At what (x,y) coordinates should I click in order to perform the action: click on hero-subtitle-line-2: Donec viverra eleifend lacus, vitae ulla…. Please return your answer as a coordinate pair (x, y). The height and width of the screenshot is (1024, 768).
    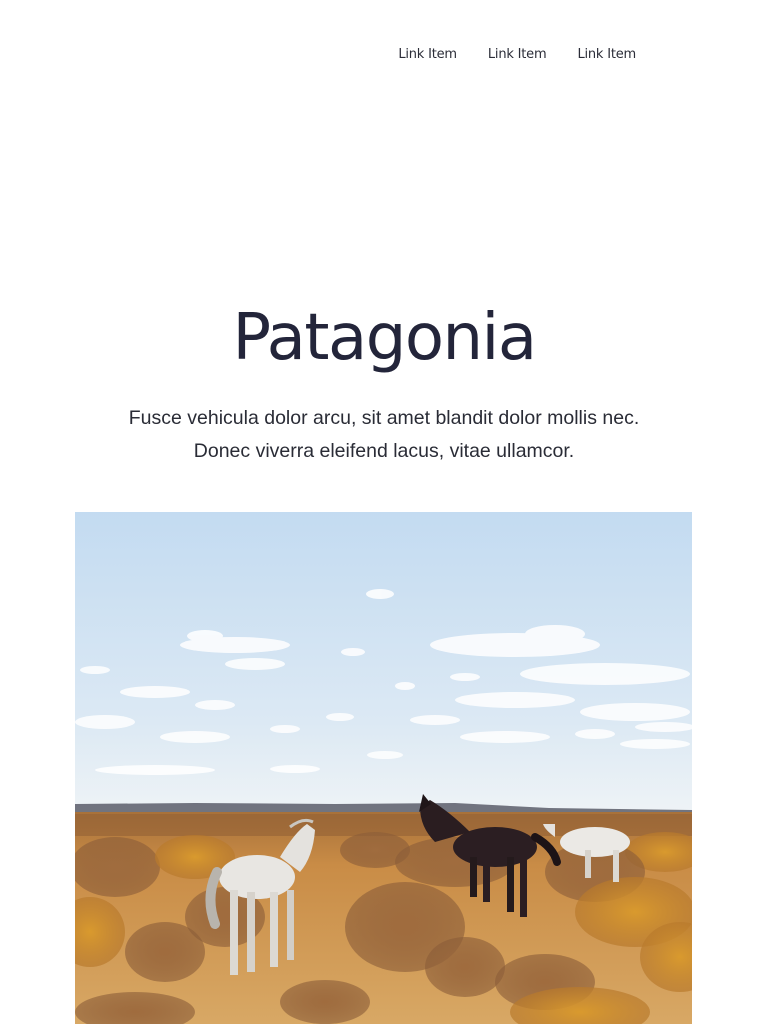
    Looking at the image, I should click on (384, 451).